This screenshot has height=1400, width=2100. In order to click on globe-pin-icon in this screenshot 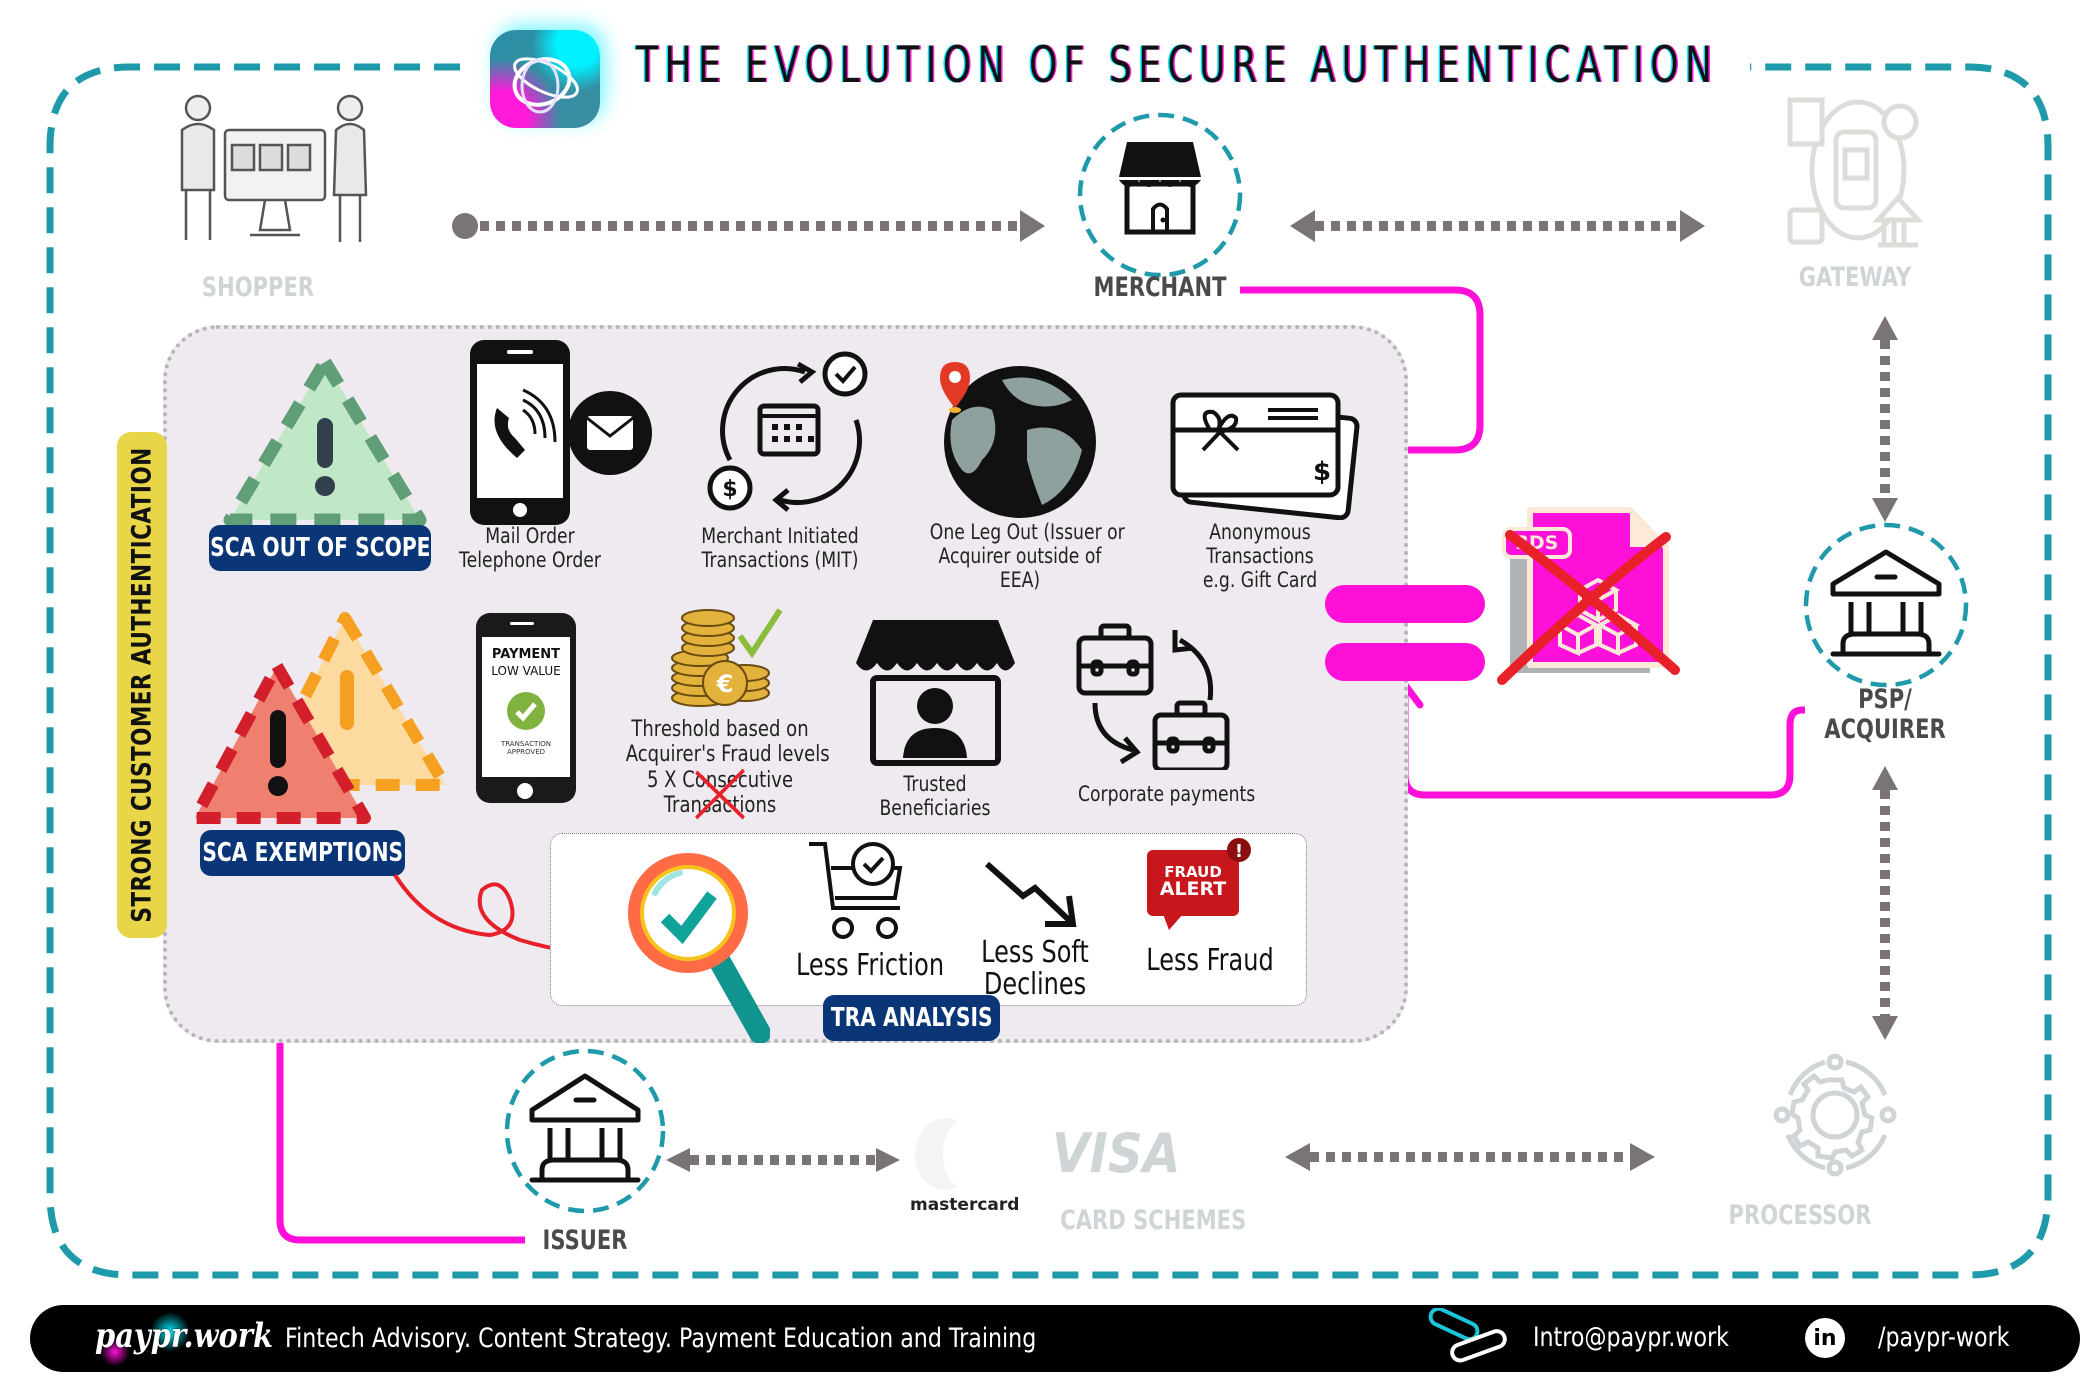, I will do `click(1018, 440)`.